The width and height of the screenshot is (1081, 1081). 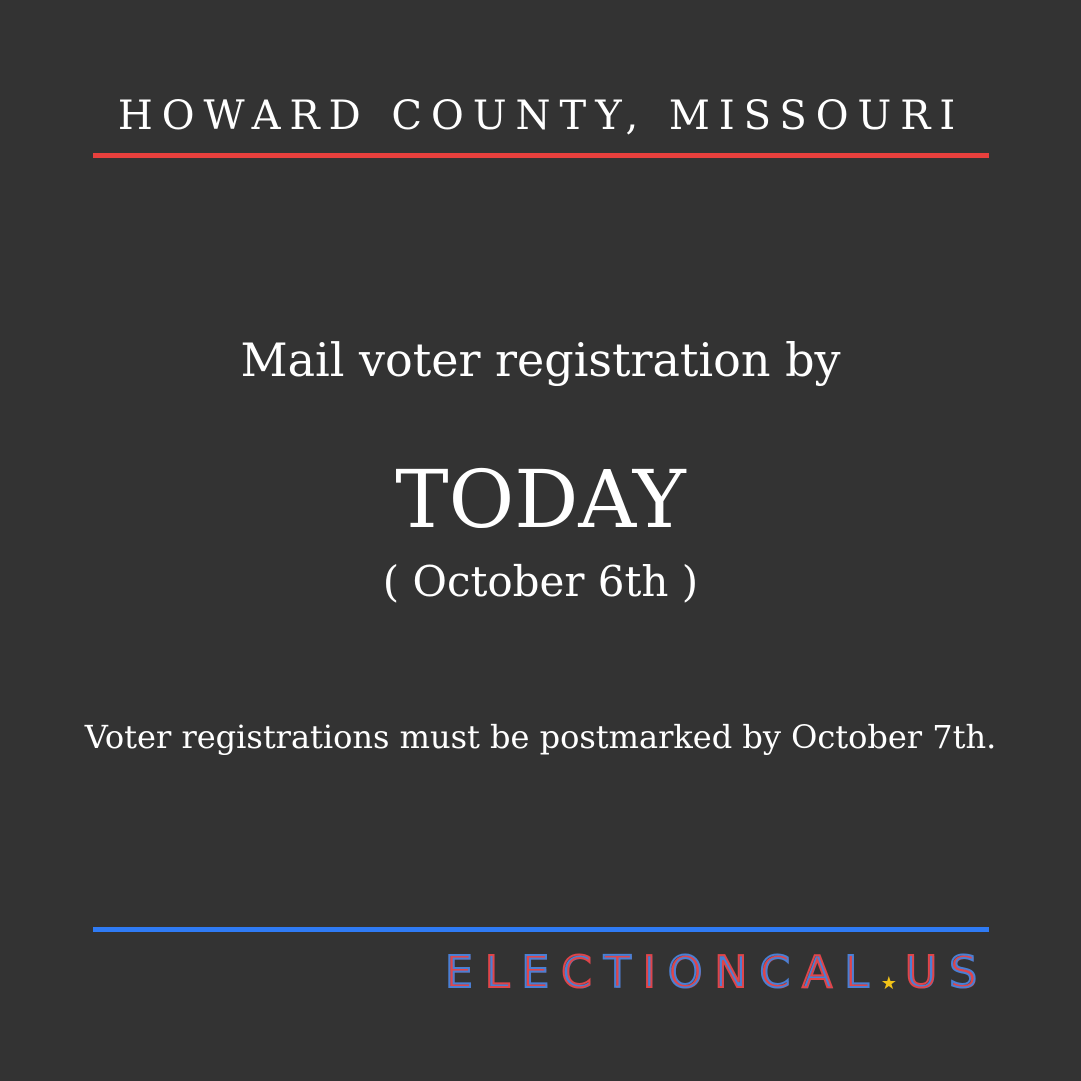 I want to click on footer-divider-blue, so click(x=541, y=929).